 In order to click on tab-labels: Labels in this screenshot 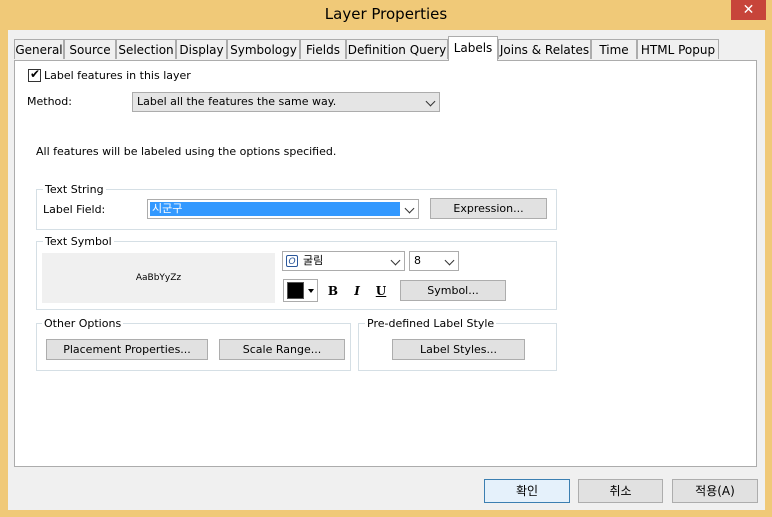, I will do `click(473, 48)`.